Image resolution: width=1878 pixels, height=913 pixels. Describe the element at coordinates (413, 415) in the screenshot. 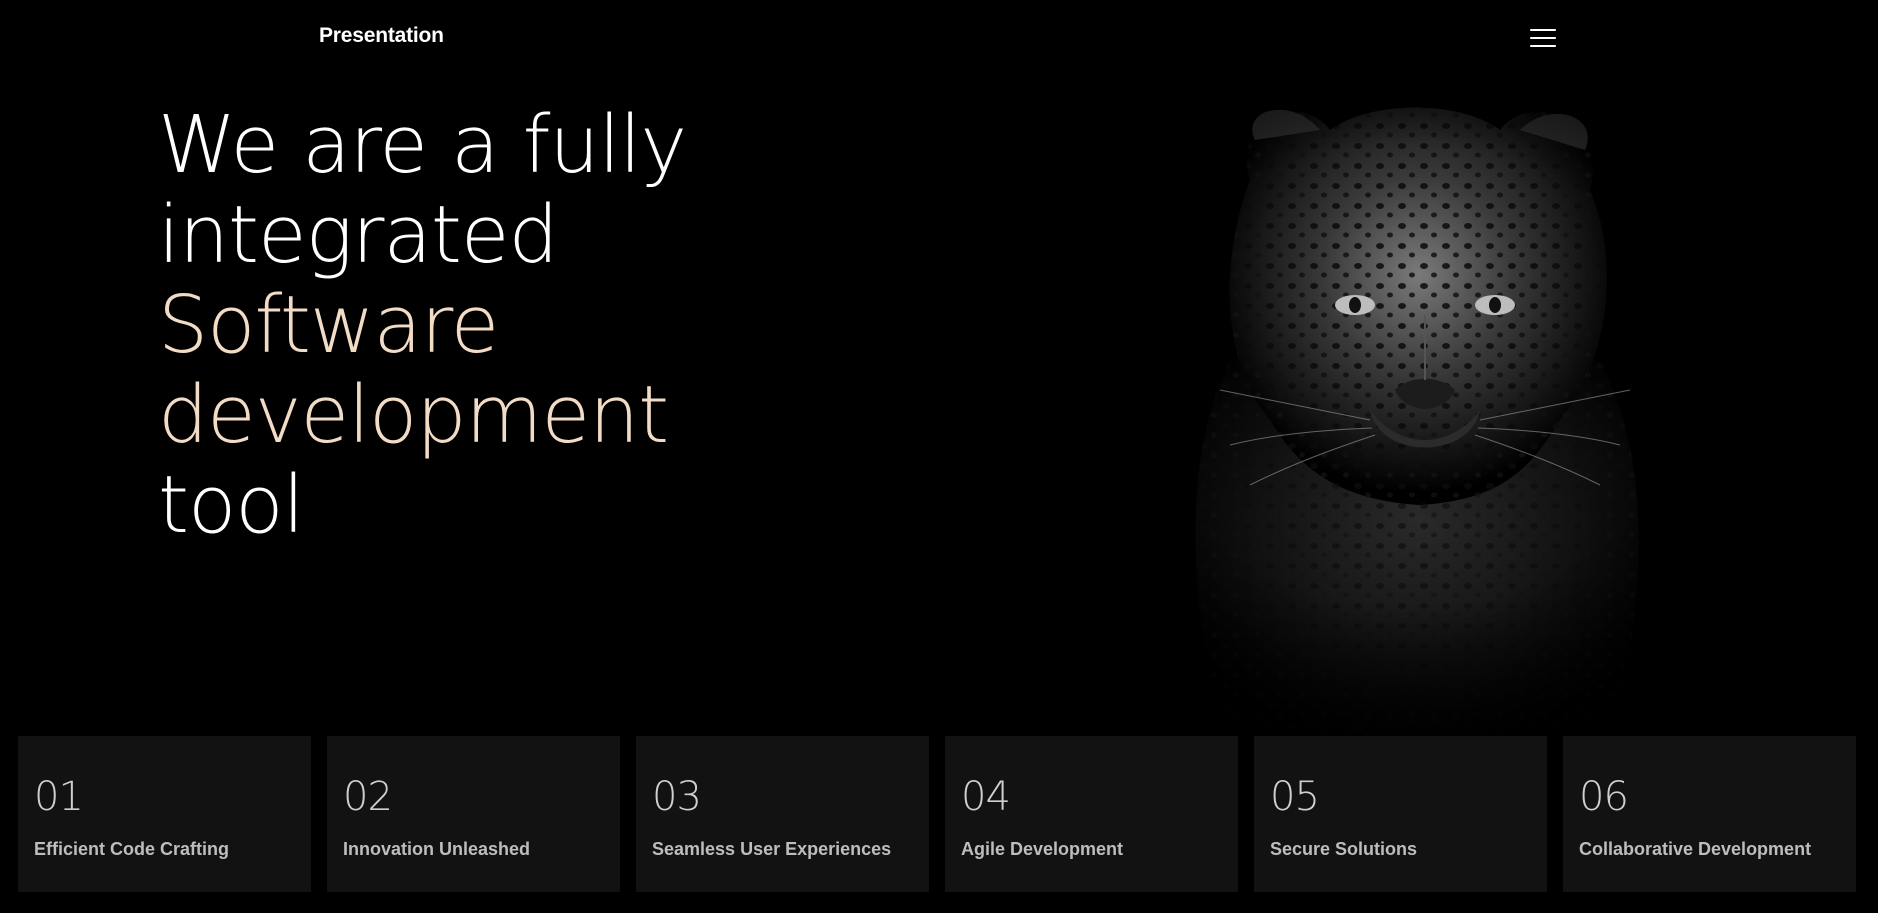

I see `headline-line-4: development` at that location.